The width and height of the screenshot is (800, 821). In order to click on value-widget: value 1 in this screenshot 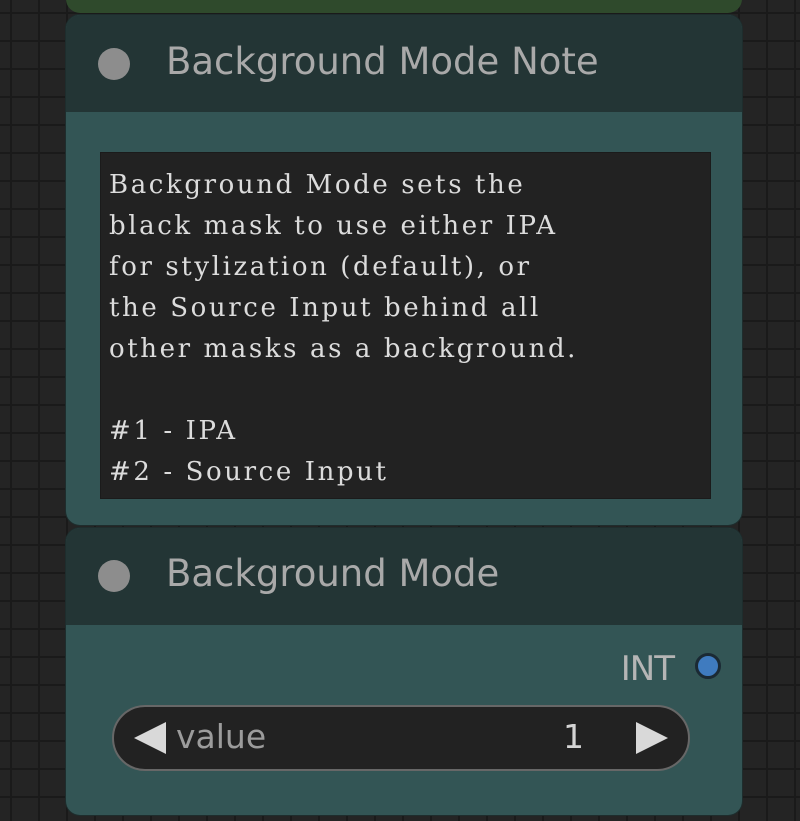, I will do `click(401, 738)`.